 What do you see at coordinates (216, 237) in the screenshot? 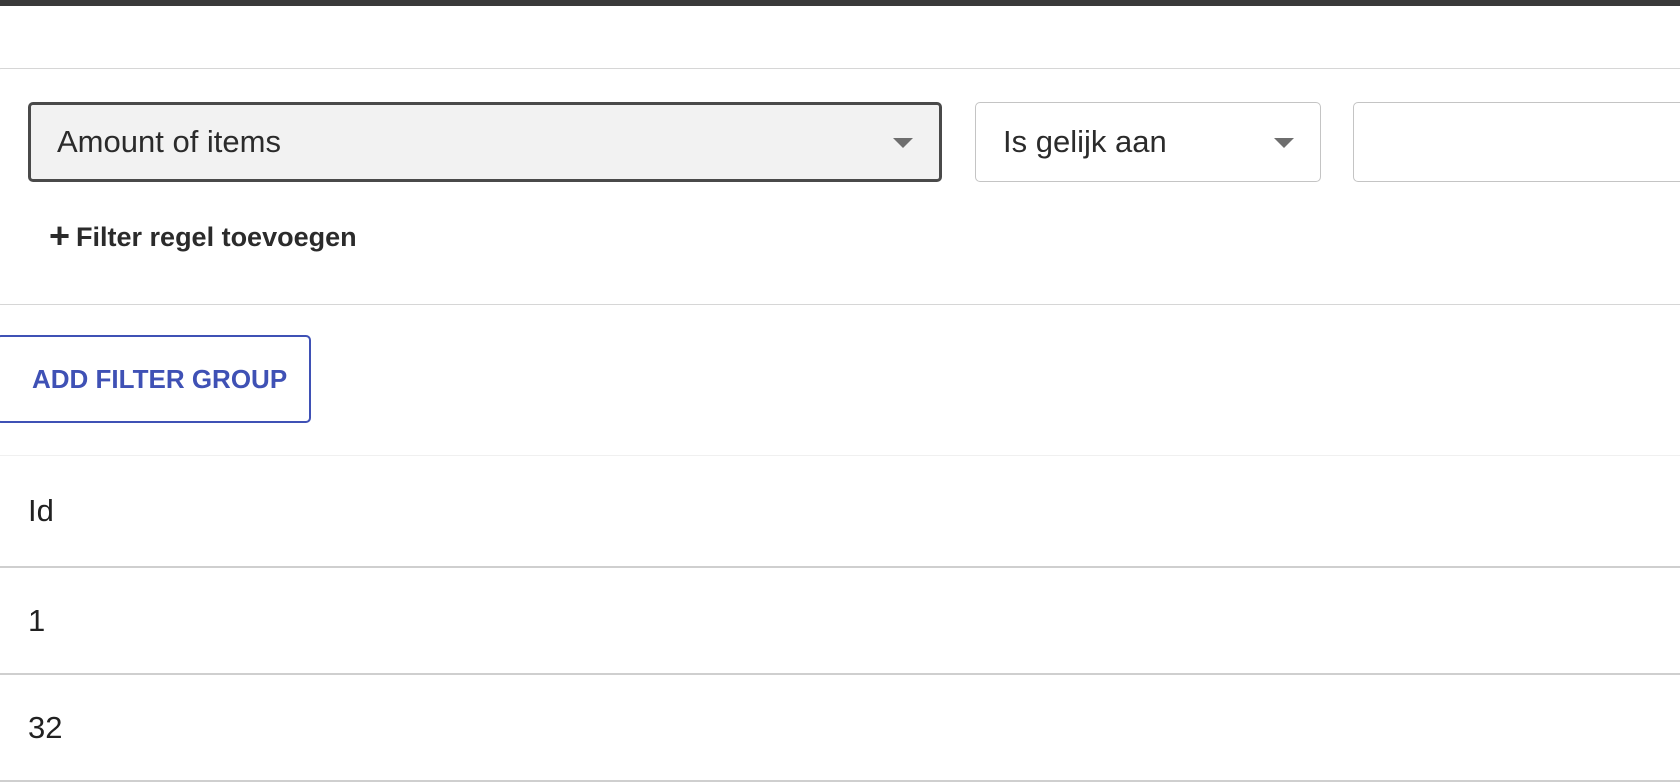
I see `add-filter-rule-label: Filter regel toevoegen` at bounding box center [216, 237].